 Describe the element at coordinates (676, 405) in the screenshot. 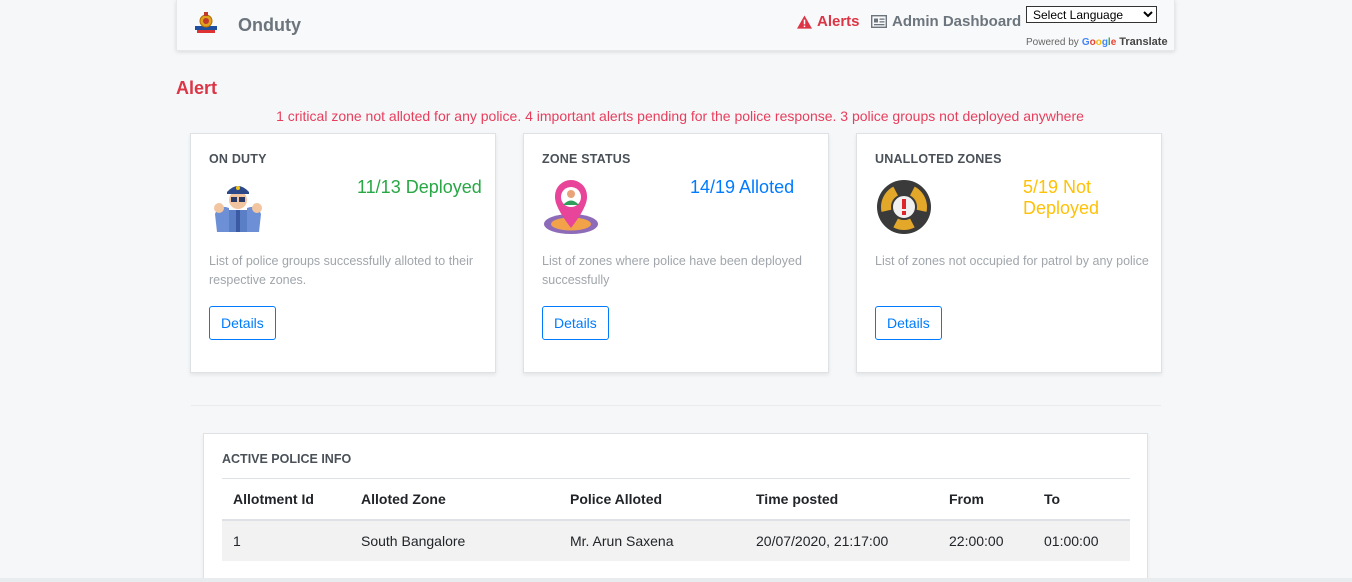

I see `section-divider` at that location.